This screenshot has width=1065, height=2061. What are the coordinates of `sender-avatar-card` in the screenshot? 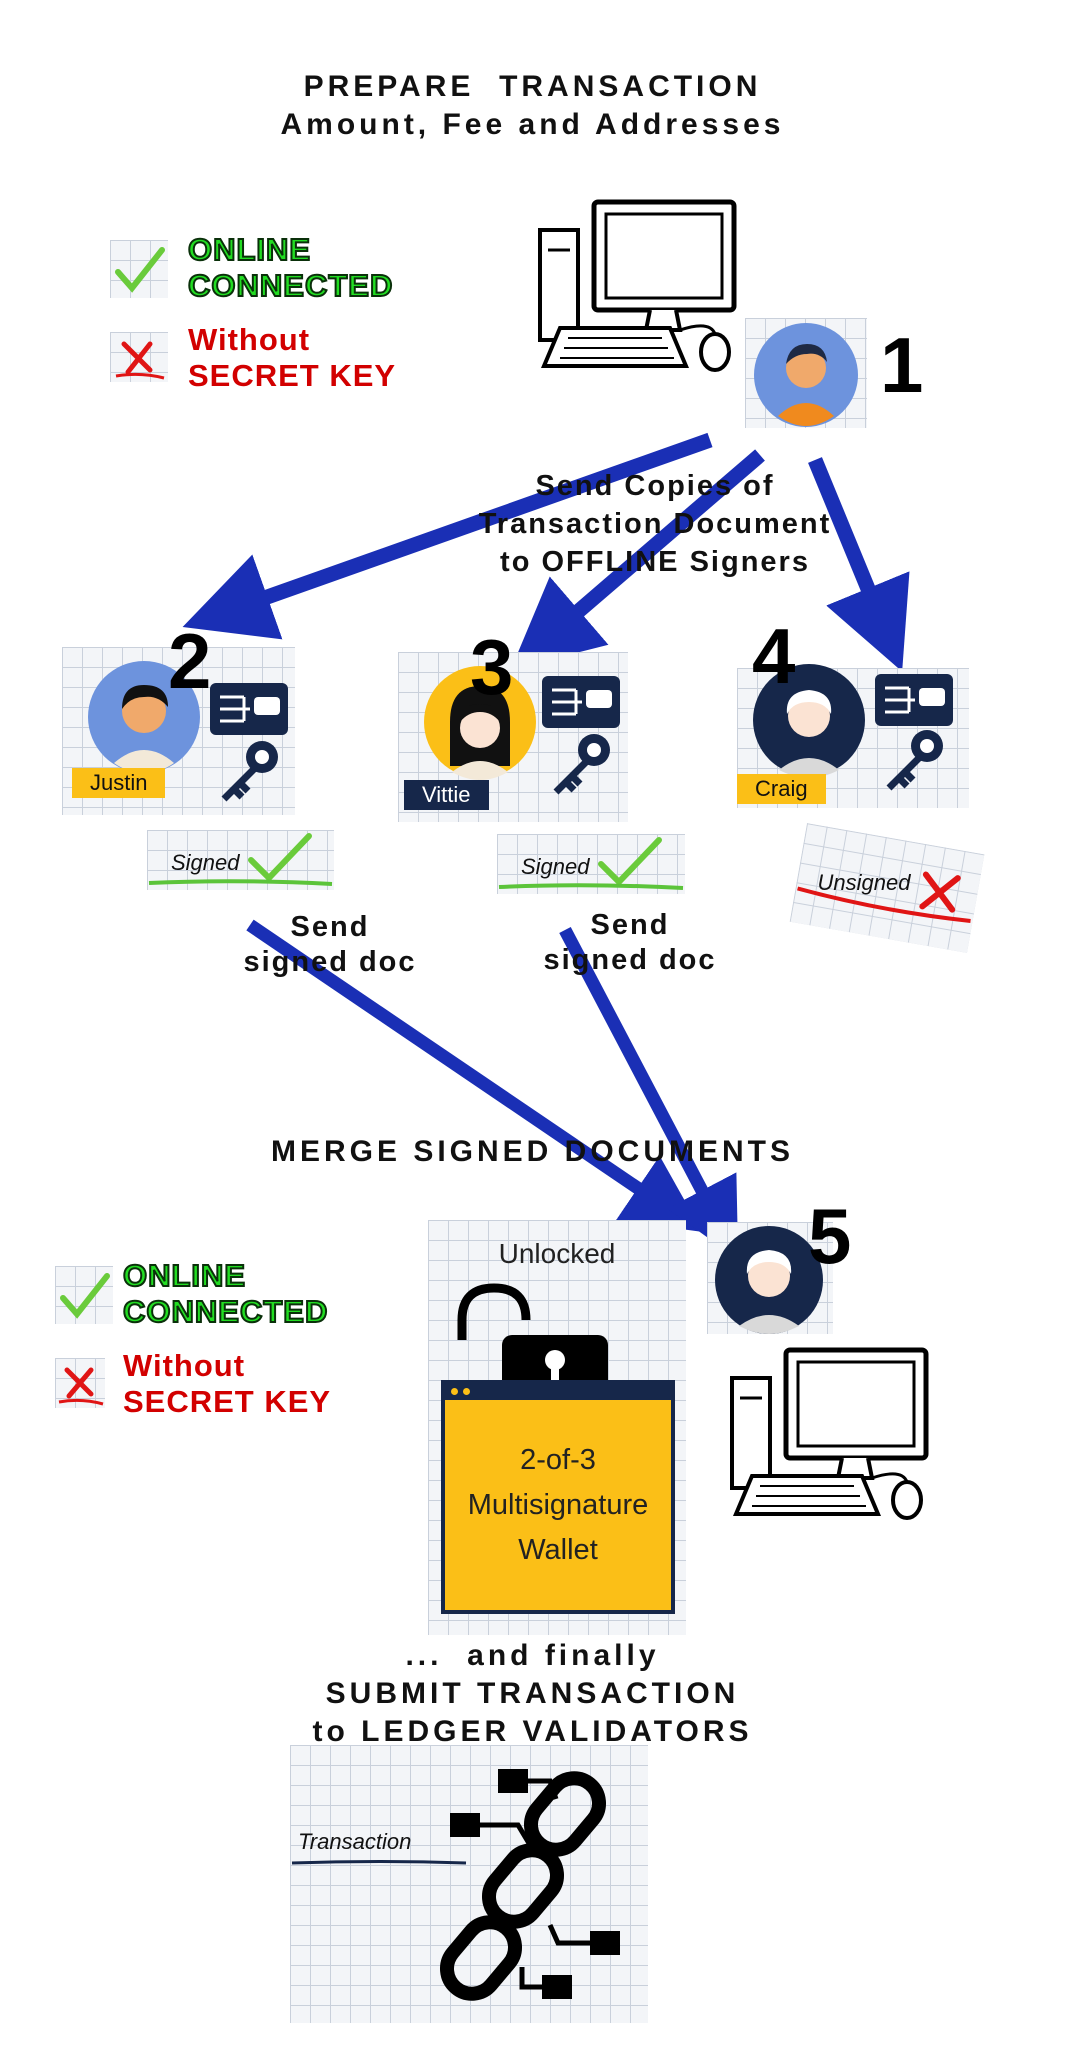 It's located at (806, 373).